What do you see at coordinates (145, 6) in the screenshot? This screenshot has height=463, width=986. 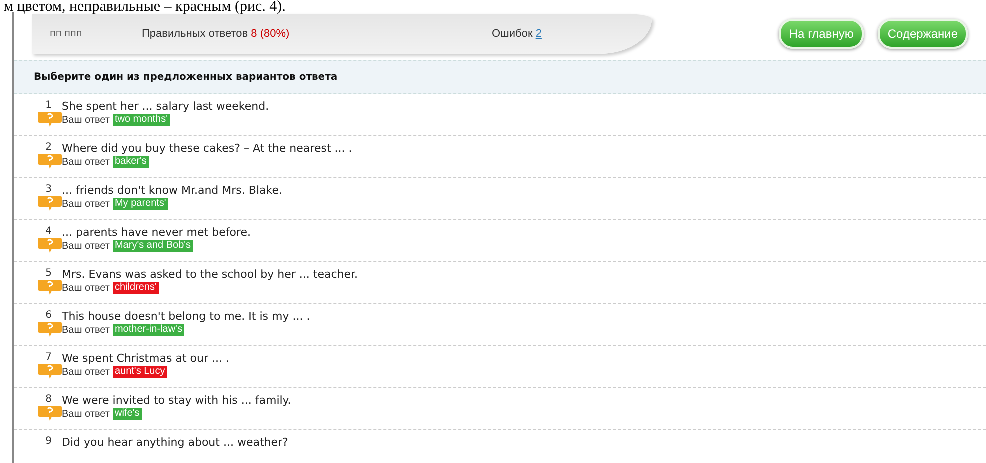 I see `document-text: м цветом, неправильные – красным (рис. 4).` at bounding box center [145, 6].